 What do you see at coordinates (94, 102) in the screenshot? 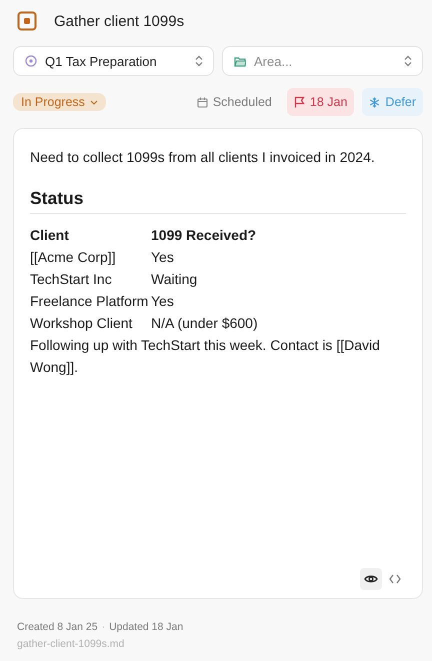
I see `caret-icon` at bounding box center [94, 102].